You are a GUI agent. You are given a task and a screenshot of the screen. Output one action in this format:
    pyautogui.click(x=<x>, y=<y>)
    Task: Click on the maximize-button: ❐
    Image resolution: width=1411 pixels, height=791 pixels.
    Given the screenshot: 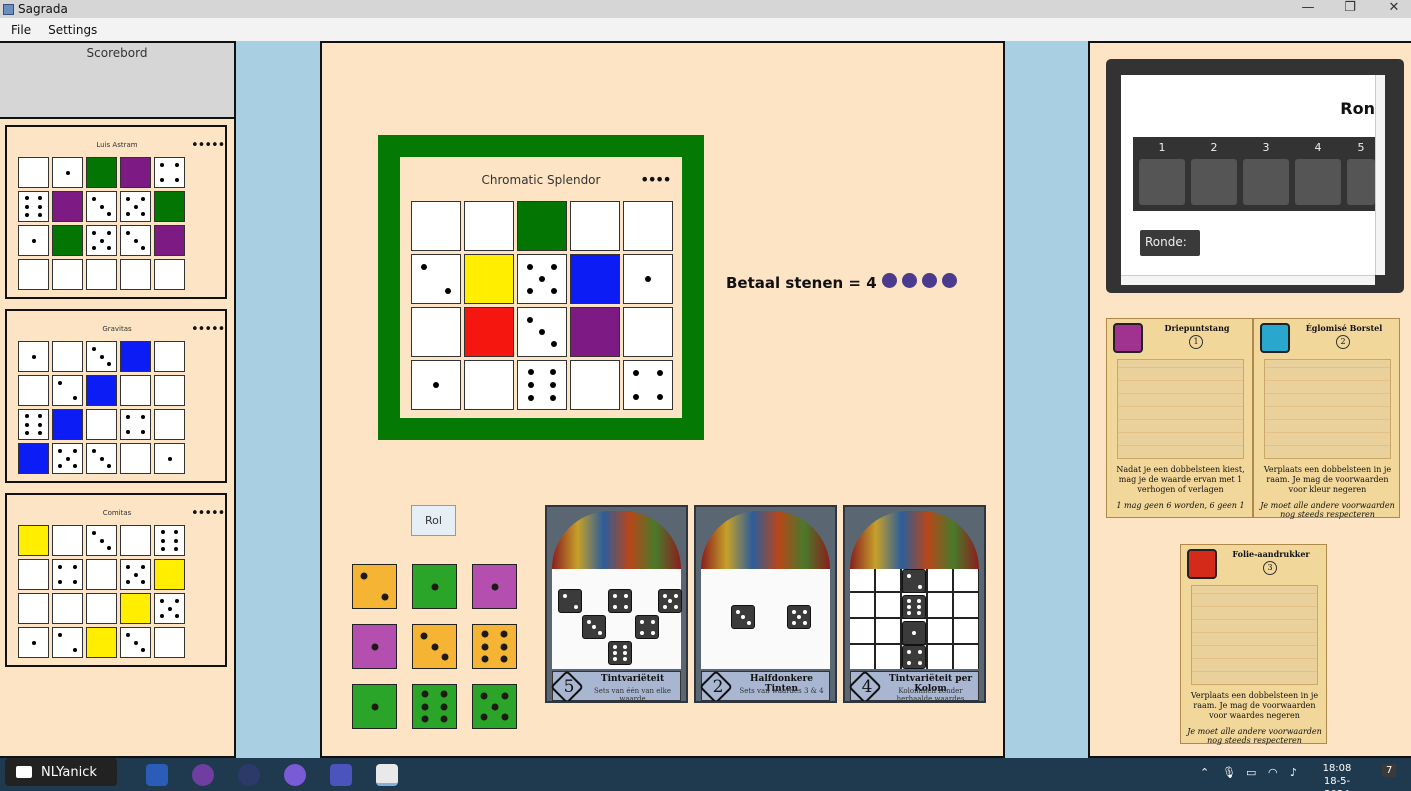 What is the action you would take?
    pyautogui.click(x=1350, y=9)
    